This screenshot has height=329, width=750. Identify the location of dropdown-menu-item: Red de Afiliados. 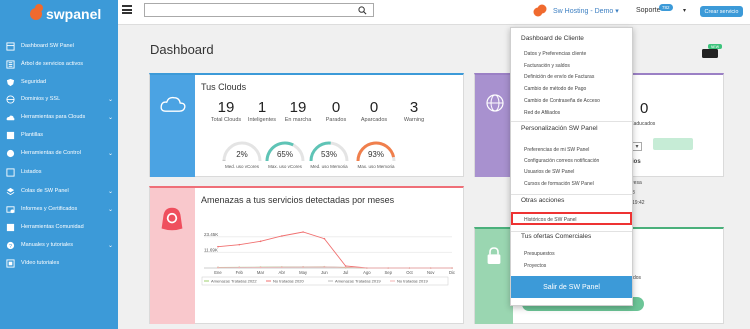
(542, 113).